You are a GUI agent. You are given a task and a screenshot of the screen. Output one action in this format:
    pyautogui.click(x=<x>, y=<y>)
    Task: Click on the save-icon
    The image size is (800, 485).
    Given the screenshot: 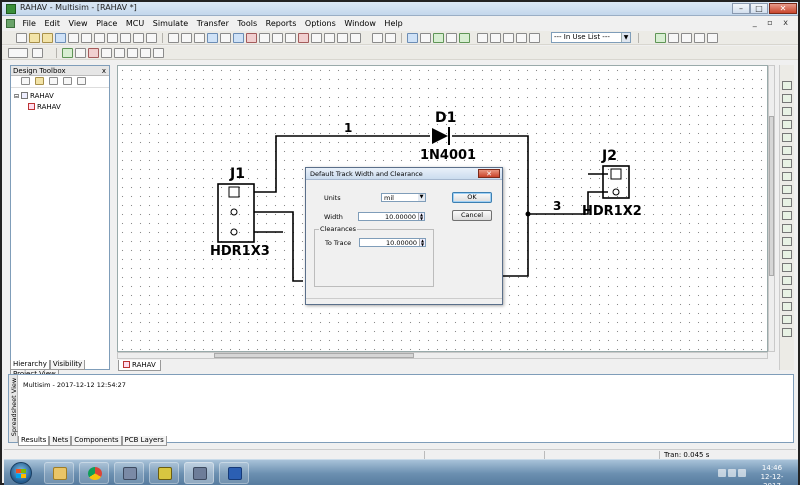 What is the action you would take?
    pyautogui.click(x=60, y=38)
    